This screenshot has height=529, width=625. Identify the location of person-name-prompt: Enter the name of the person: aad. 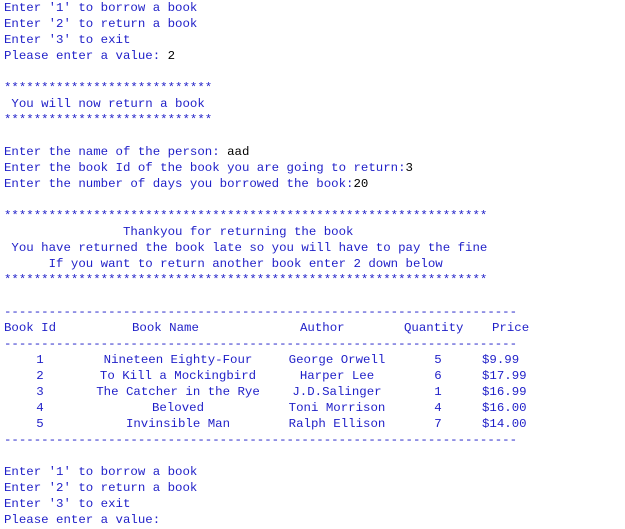
(314, 152).